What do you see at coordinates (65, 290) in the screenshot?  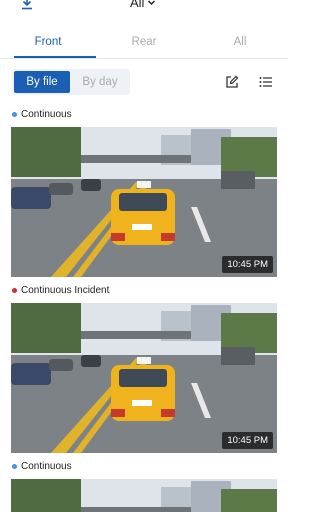 I see `recording-type-text: Continuous Incident` at bounding box center [65, 290].